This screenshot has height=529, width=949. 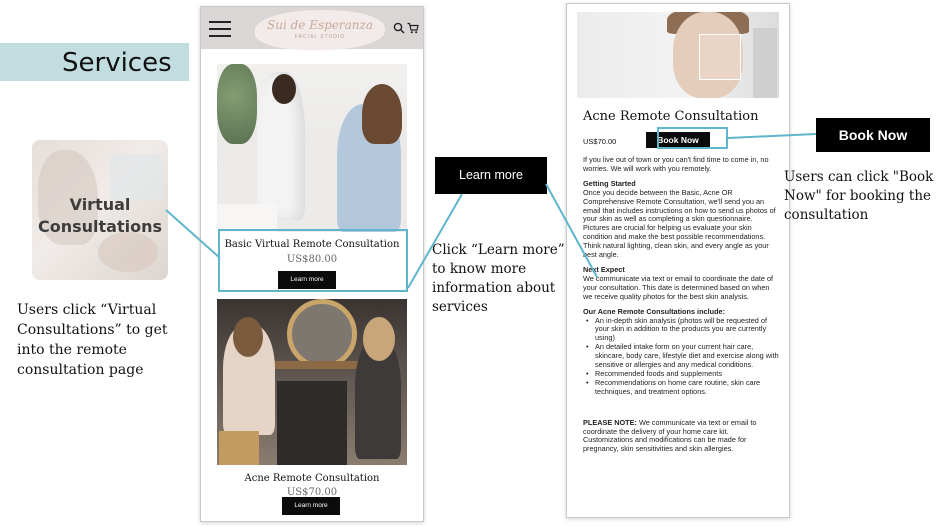 I want to click on tile-label-line1: Virtual, so click(x=100, y=204).